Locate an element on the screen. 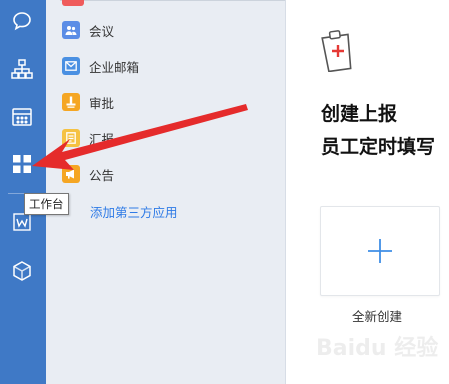 This screenshot has width=449, height=384. new-create-label: 全新创建 is located at coordinates (377, 316).